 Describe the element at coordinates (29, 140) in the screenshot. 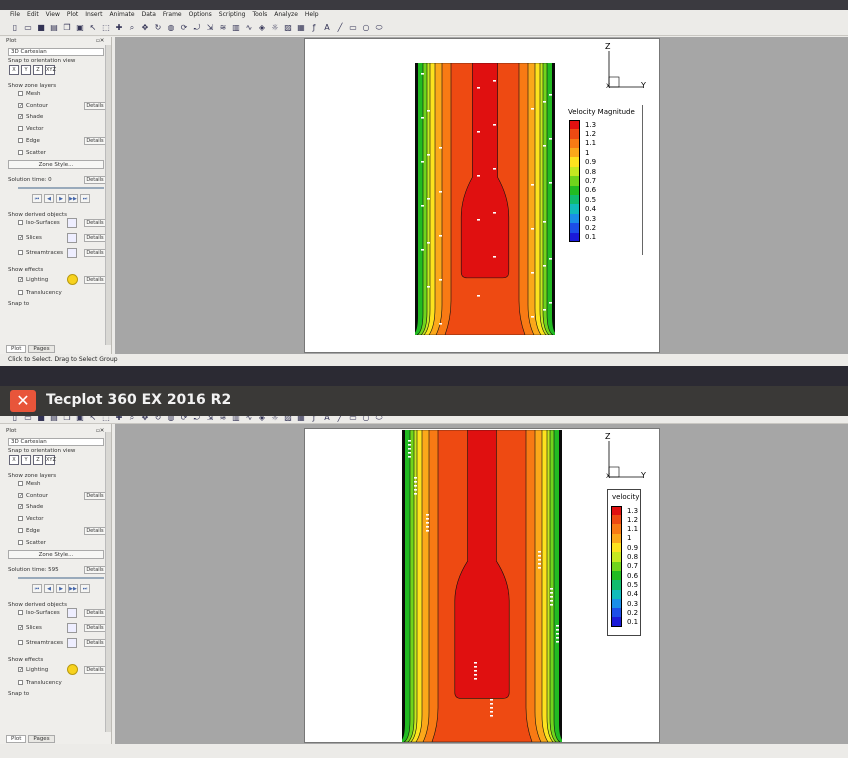

I see `layer-edge: Edge` at that location.